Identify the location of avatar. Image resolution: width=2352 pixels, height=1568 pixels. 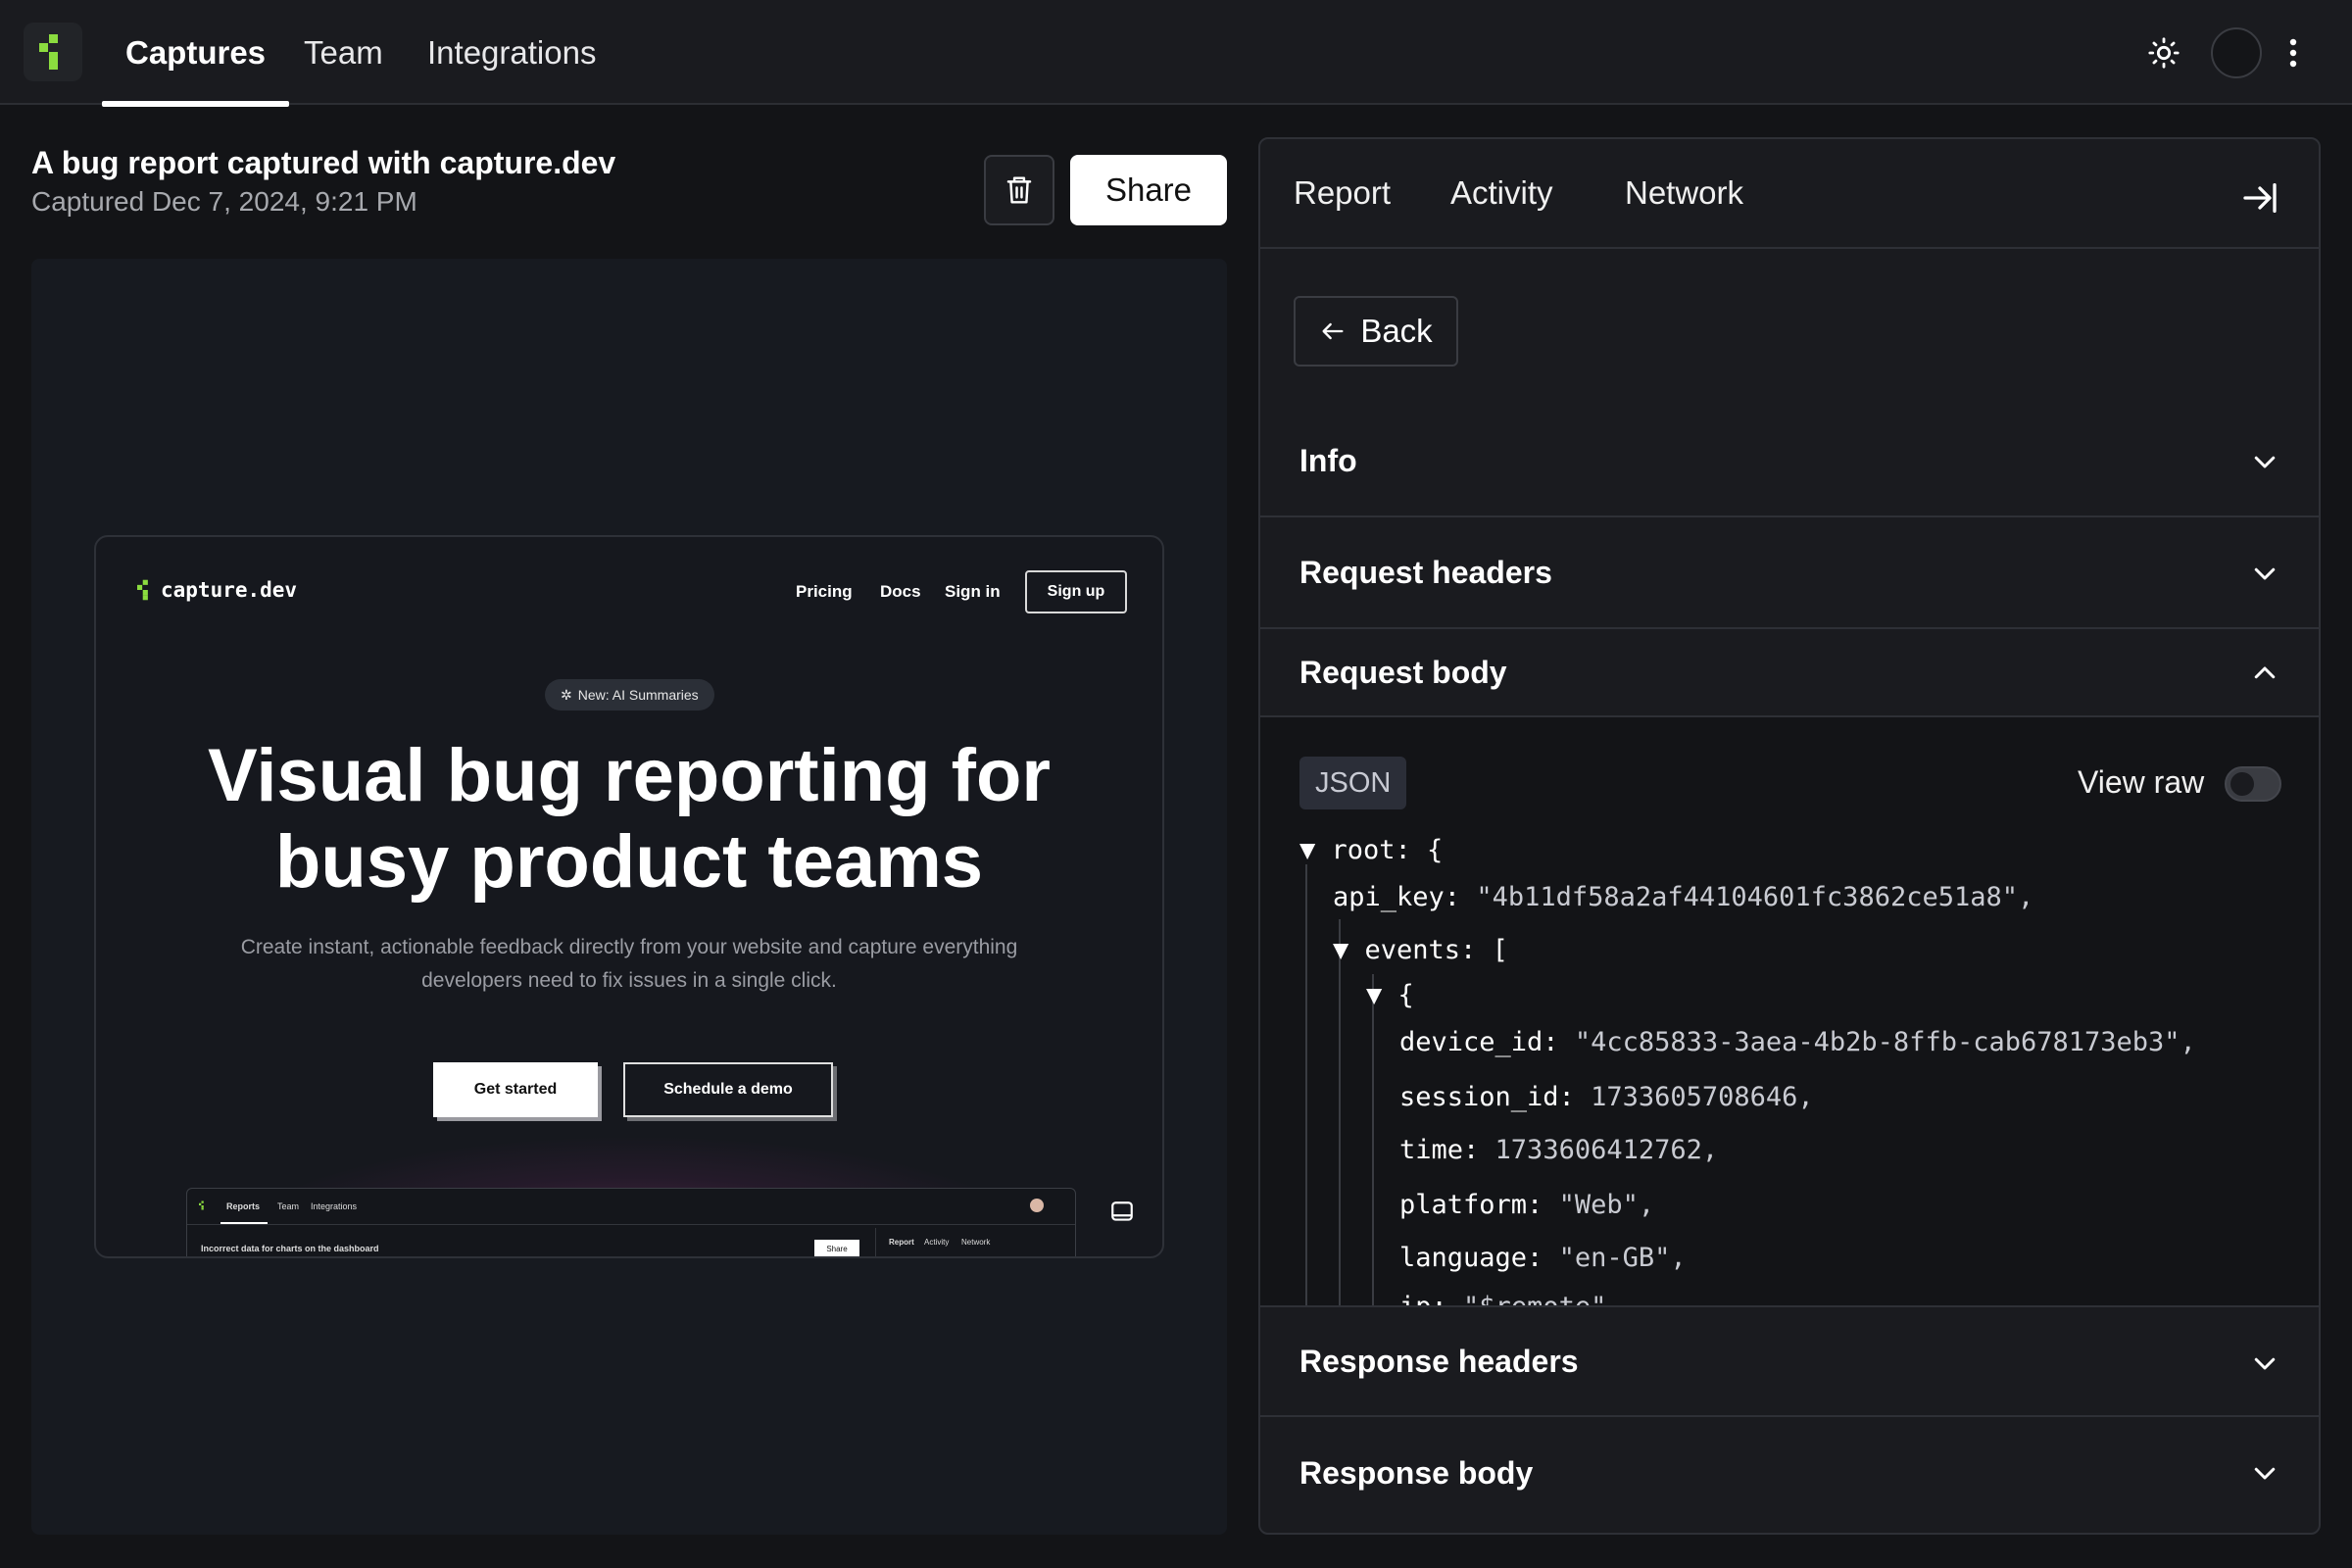
(2236, 52).